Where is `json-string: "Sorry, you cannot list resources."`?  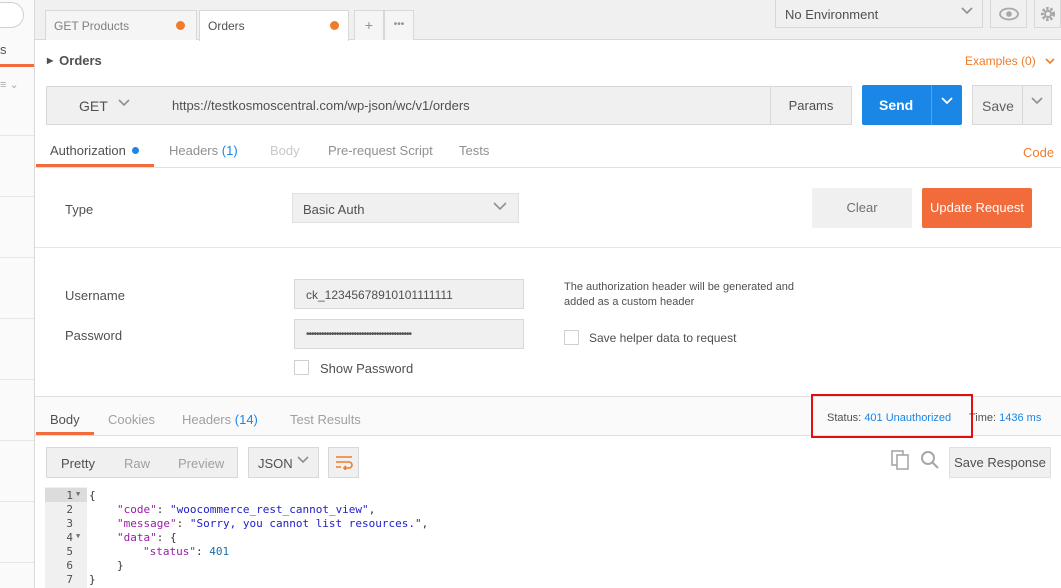
json-string: "Sorry, you cannot list resources." is located at coordinates (305, 523).